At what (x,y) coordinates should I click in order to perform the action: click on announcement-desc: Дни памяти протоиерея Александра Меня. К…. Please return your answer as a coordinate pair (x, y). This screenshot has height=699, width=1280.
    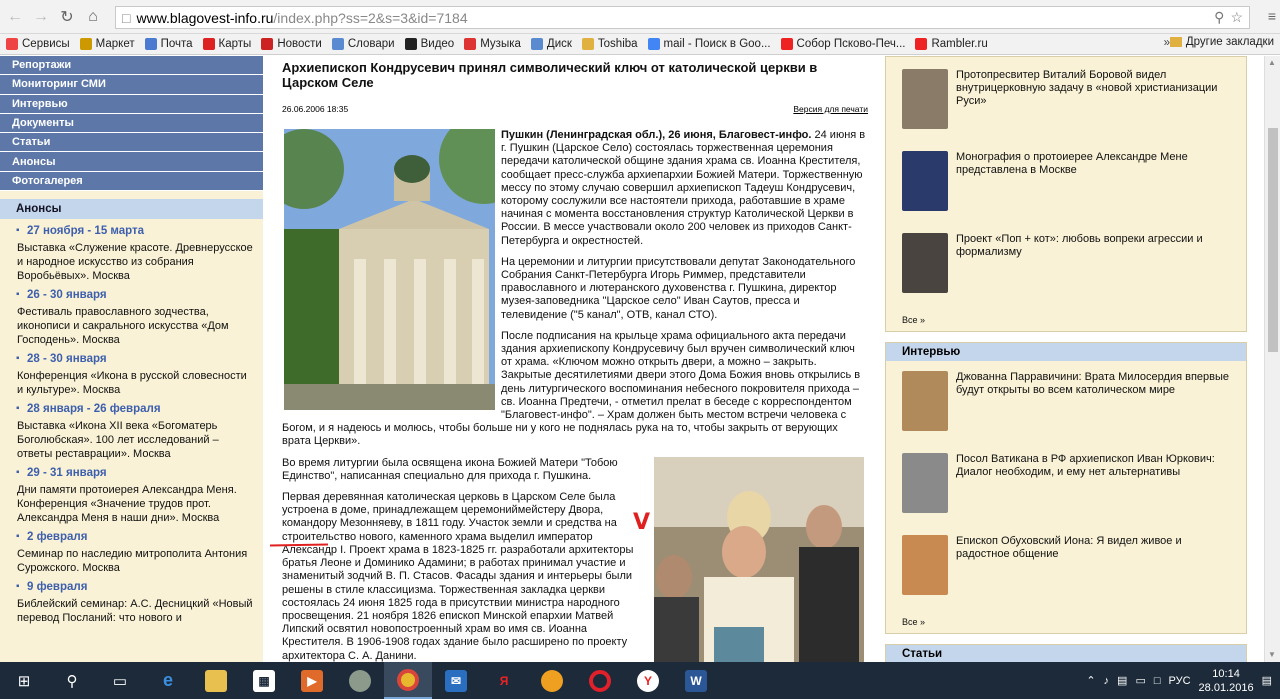
    Looking at the image, I should click on (135, 504).